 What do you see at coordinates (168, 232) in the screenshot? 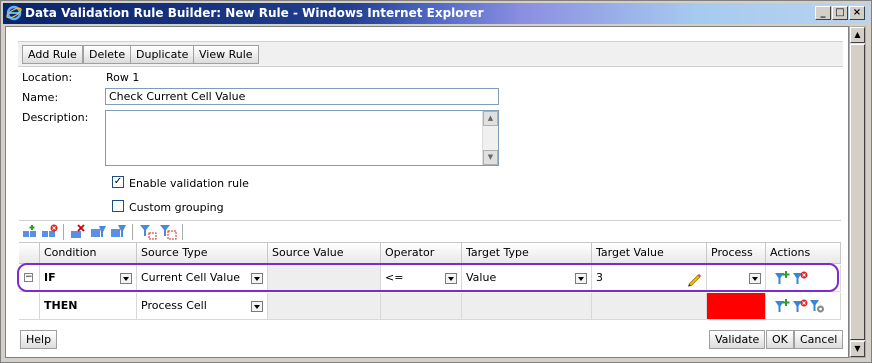
I see `filter-ungroup-icon` at bounding box center [168, 232].